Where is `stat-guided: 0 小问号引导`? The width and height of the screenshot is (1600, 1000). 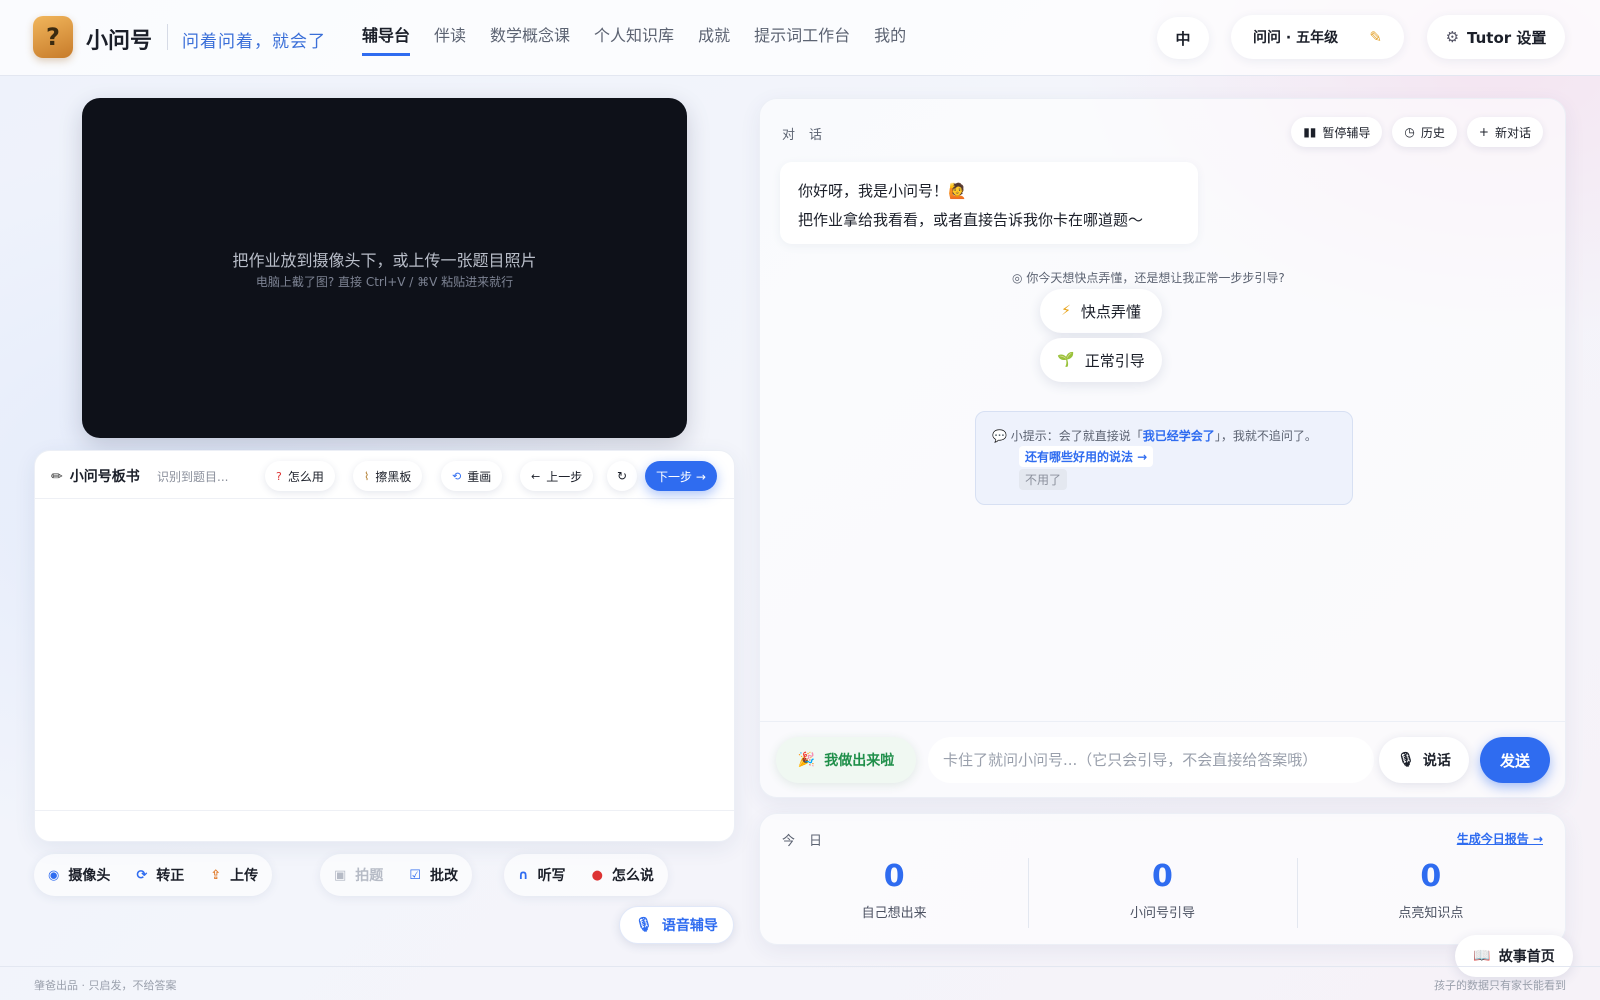 stat-guided: 0 小问号引导 is located at coordinates (1162, 893).